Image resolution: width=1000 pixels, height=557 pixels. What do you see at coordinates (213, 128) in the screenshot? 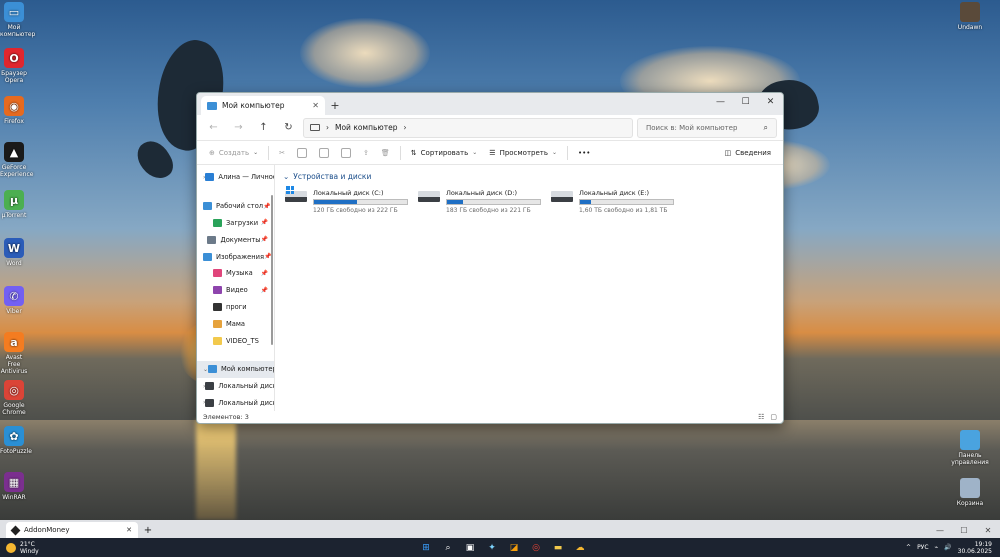
I see `back-button: ←` at bounding box center [213, 128].